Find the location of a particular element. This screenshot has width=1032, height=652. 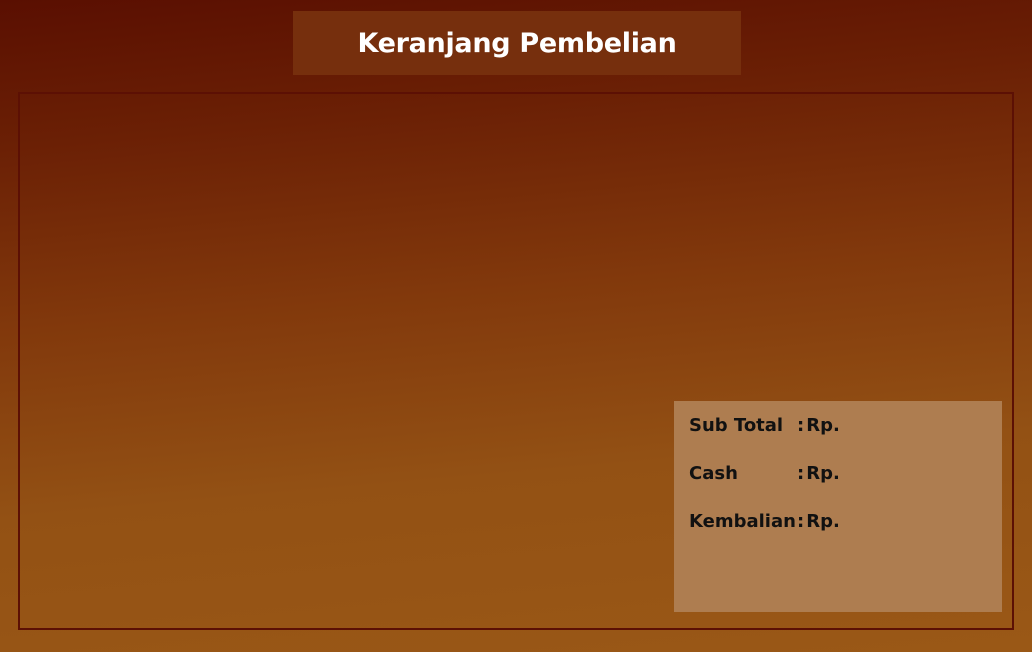

subtotal-label: Sub Total is located at coordinates (736, 425).